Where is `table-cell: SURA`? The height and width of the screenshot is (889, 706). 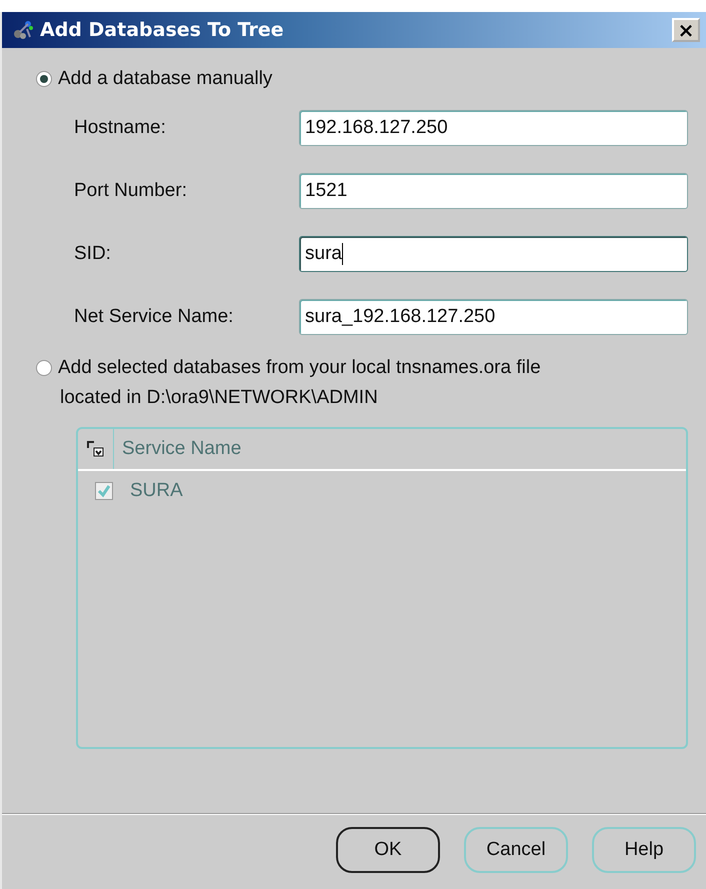 table-cell: SURA is located at coordinates (156, 491).